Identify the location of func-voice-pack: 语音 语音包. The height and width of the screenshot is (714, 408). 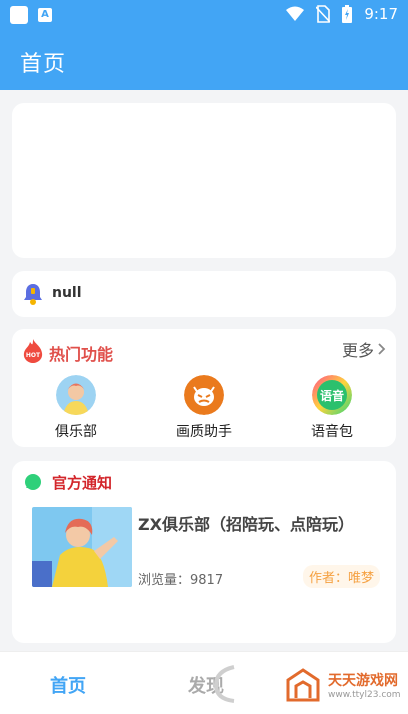
(332, 408).